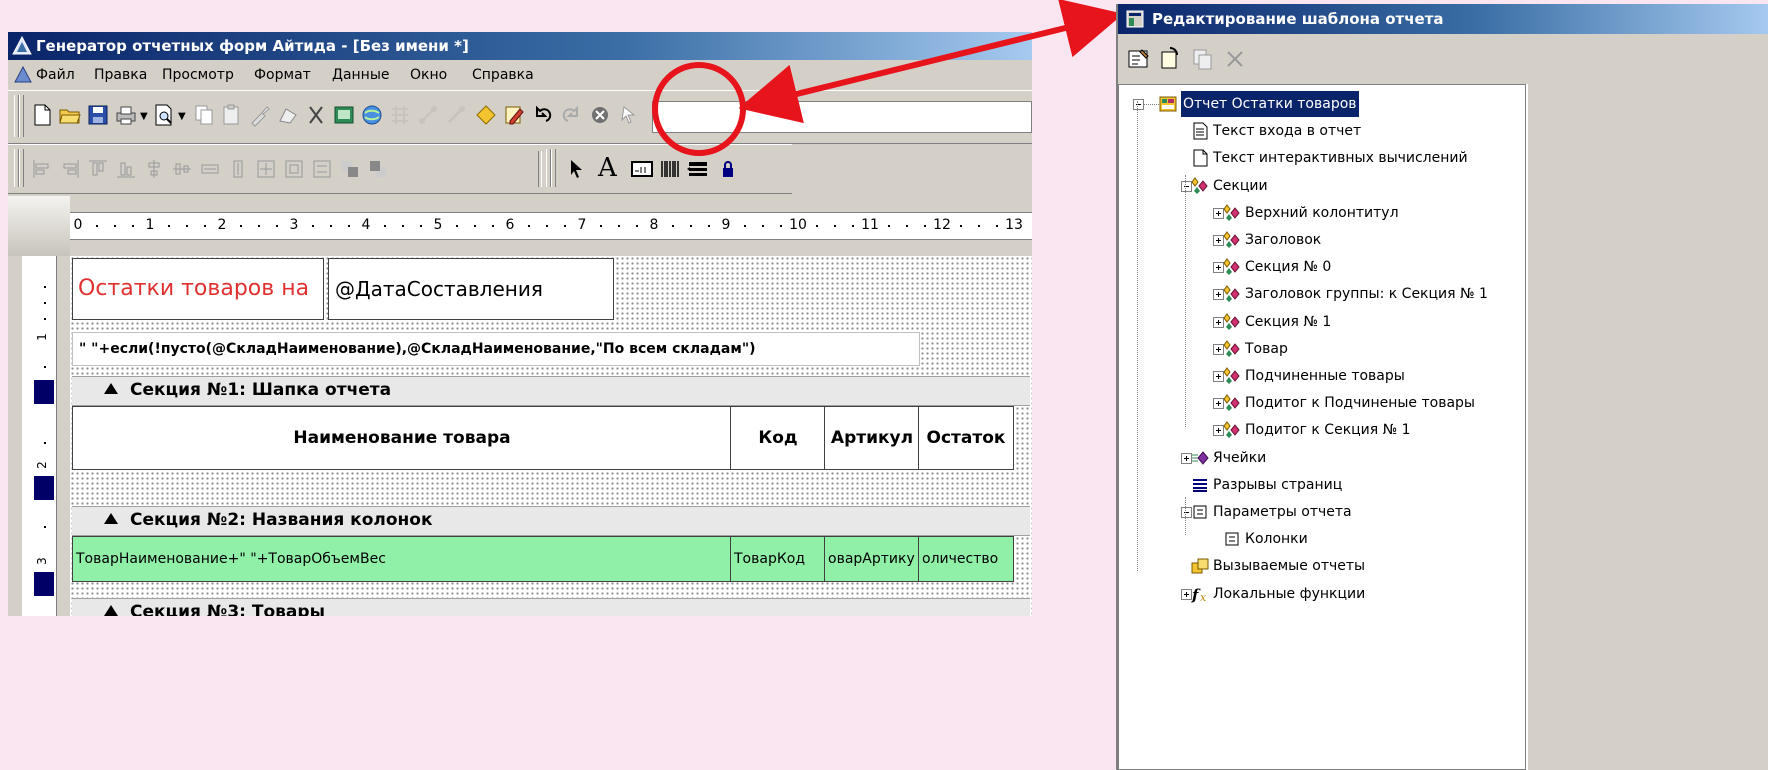  I want to click on tree-item-label: Колонки, so click(1276, 539).